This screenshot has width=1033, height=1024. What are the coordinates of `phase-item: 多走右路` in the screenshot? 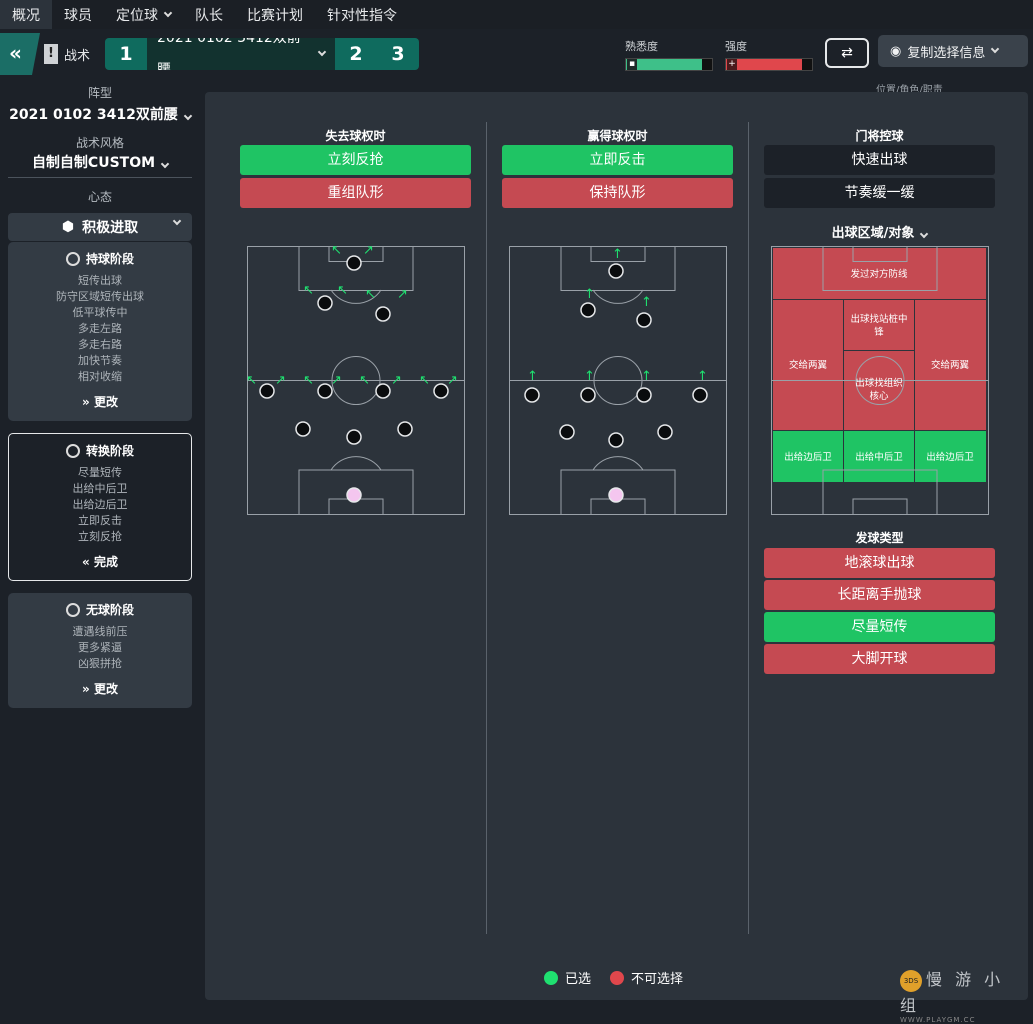 It's located at (100, 344).